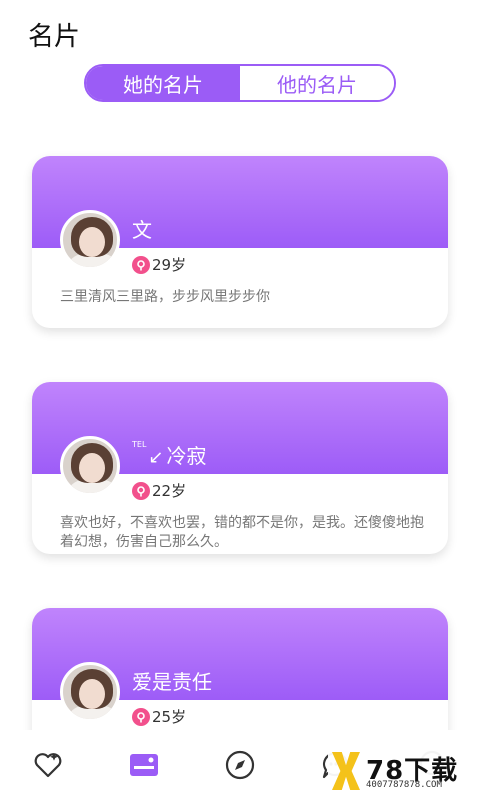 The width and height of the screenshot is (480, 800). Describe the element at coordinates (404, 785) in the screenshot. I see `watermark-url: 4007787878.COM` at that location.